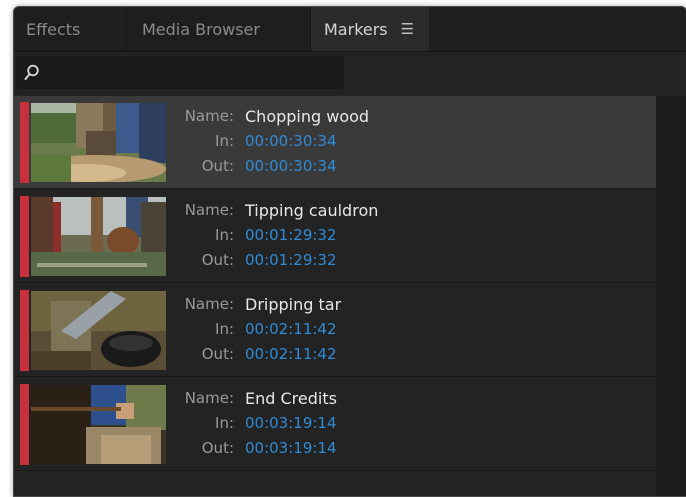 The height and width of the screenshot is (497, 686). Describe the element at coordinates (445, 423) in the screenshot. I see `marker-in-timecode: 00:03:19:14` at that location.